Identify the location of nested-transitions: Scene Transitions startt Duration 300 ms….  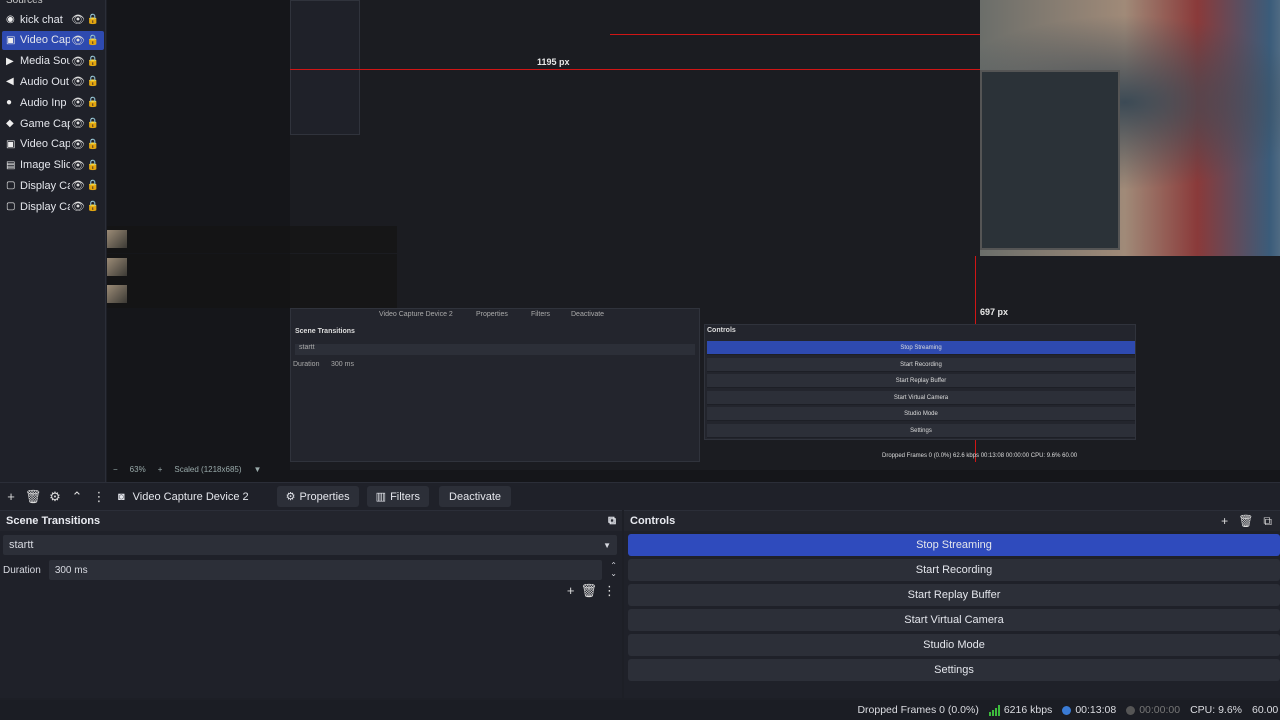
(495, 385).